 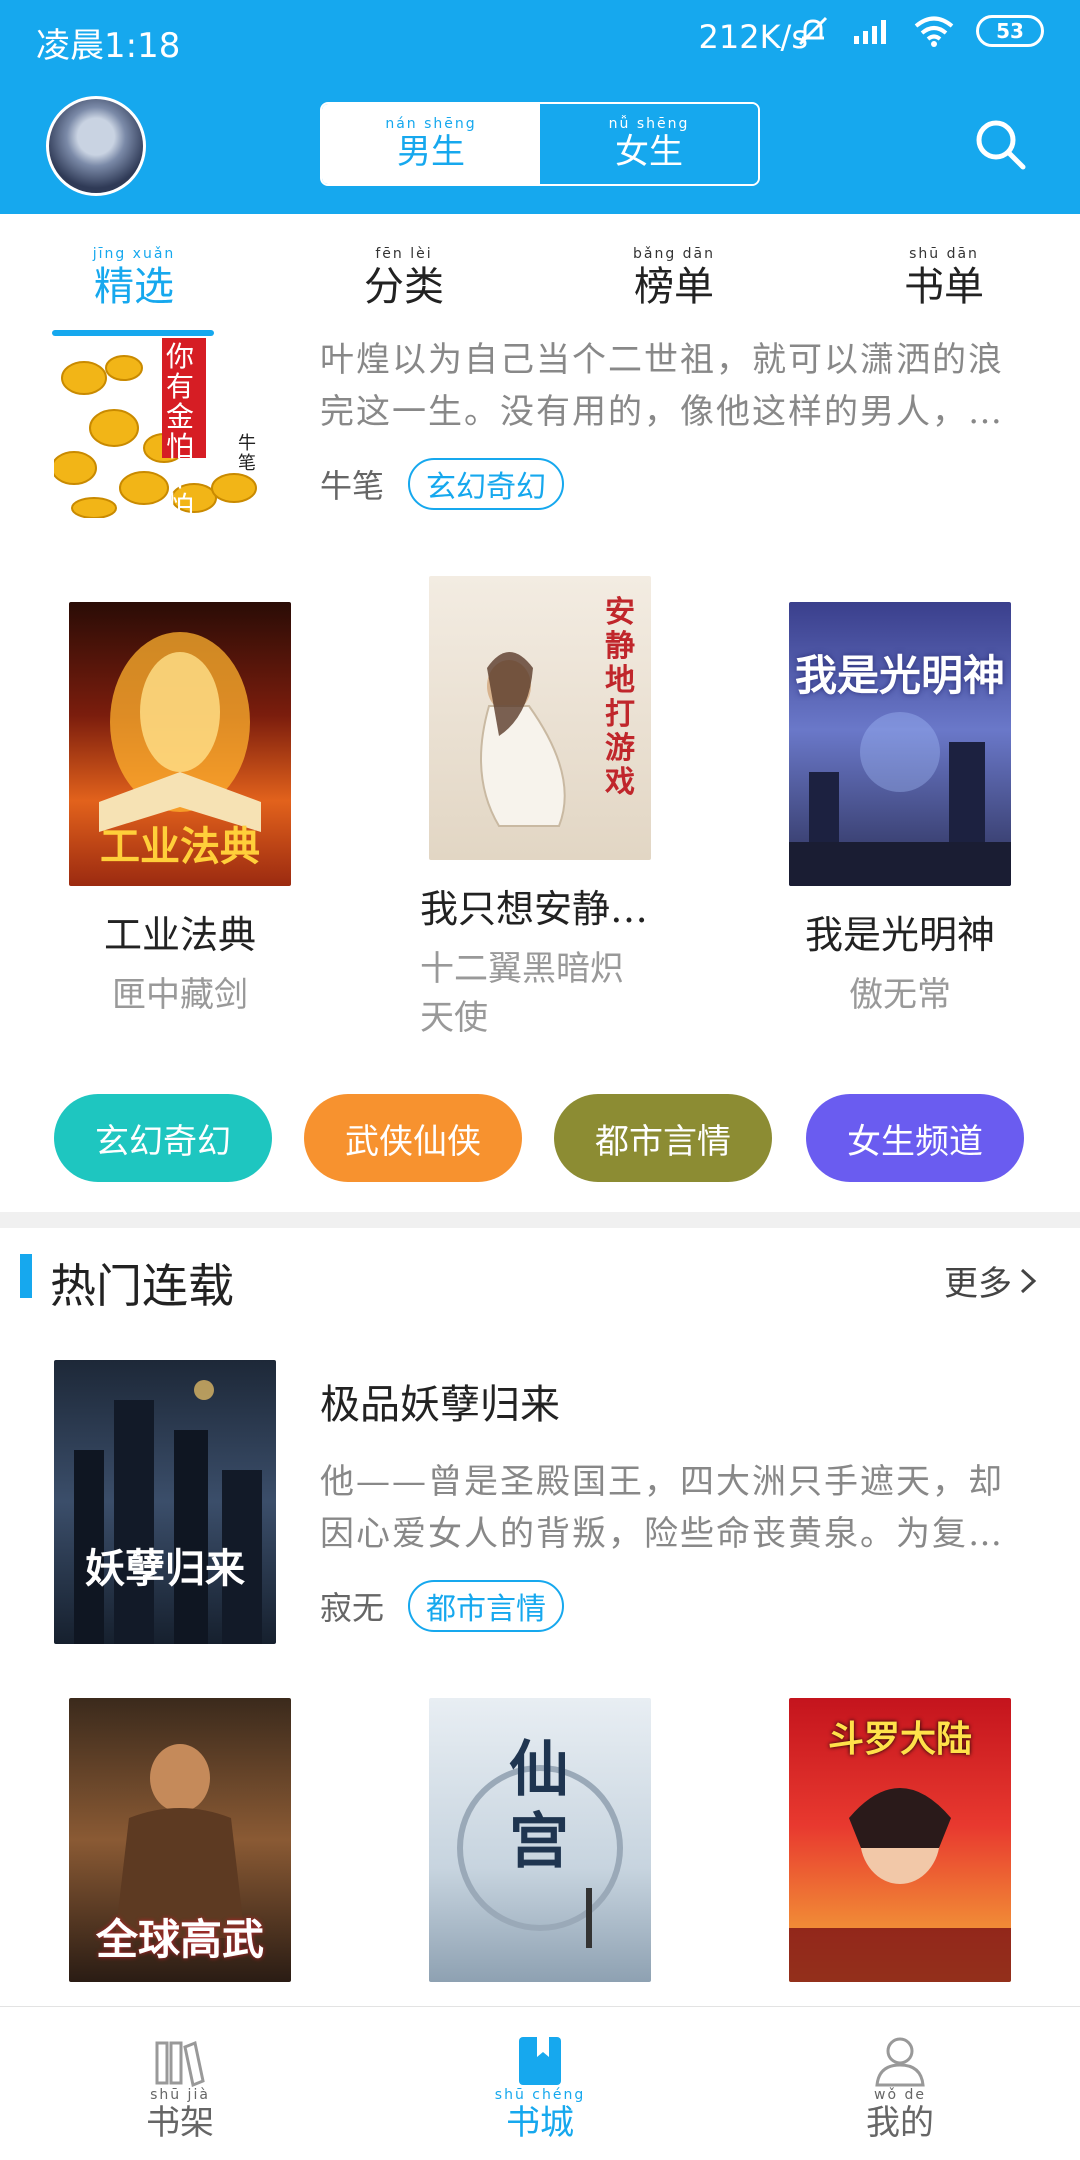 I want to click on section-divider, so click(x=540, y=1220).